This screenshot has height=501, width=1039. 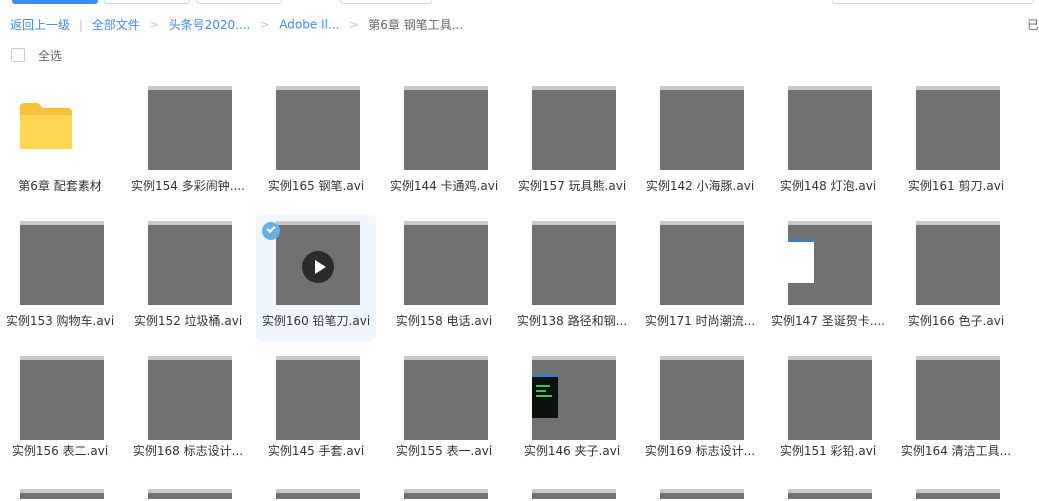 What do you see at coordinates (60, 278) in the screenshot?
I see `file-item: 实例153 购物车.avi` at bounding box center [60, 278].